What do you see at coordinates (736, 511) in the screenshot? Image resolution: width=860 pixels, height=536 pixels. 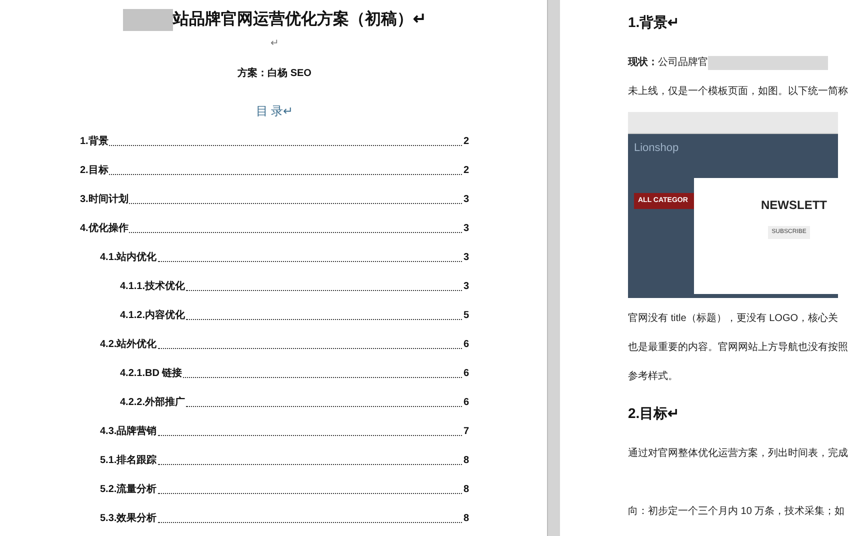 I see `body-text: 向：初步定一个三个月内 10 万条，技术采集；如` at bounding box center [736, 511].